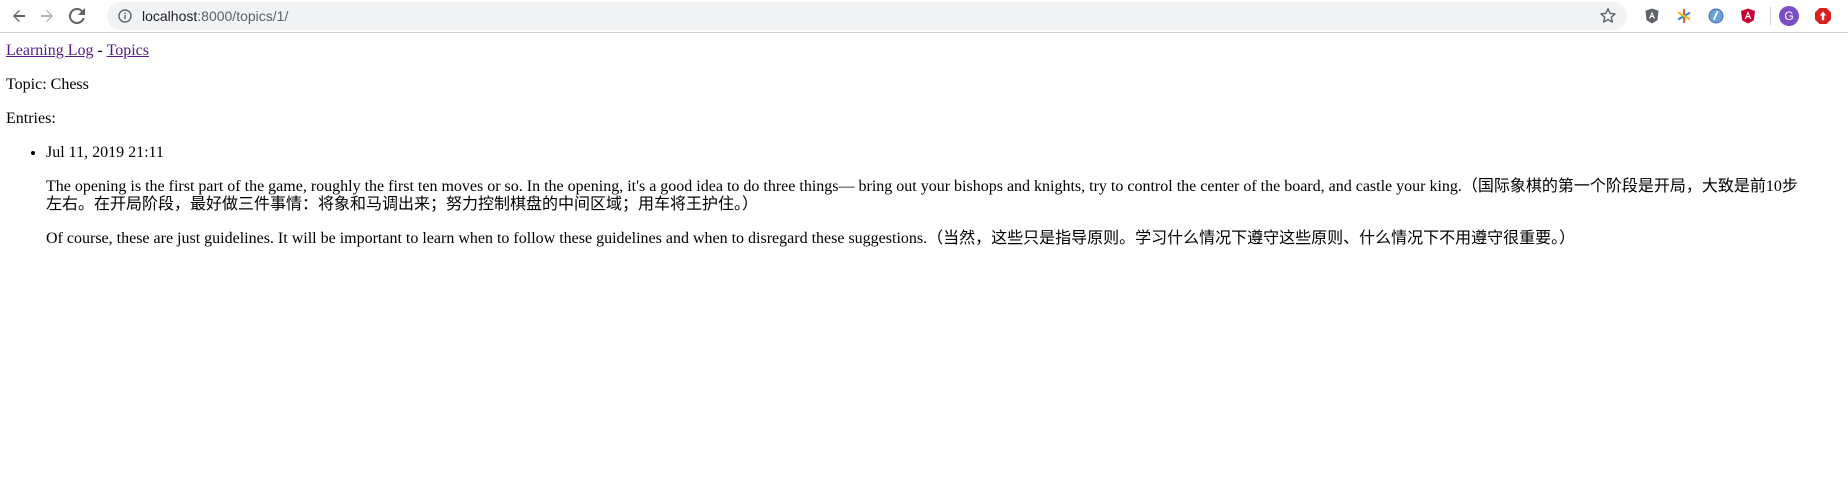  I want to click on back-arrow-icon, so click(19, 16).